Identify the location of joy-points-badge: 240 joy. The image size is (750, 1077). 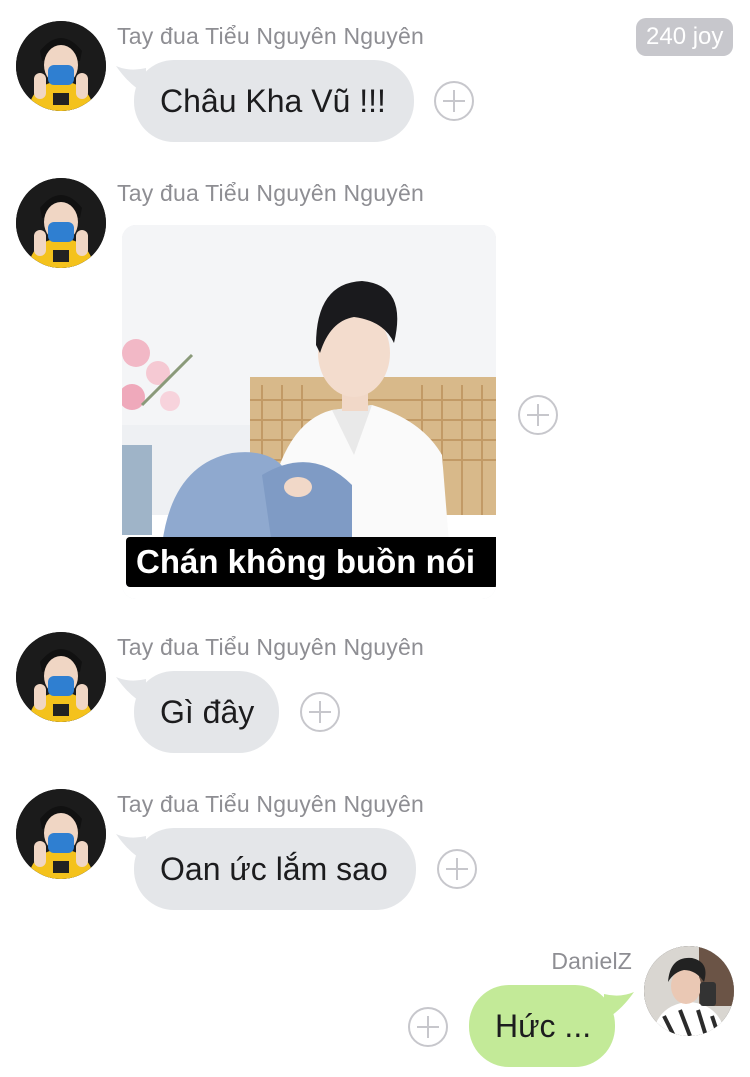
(685, 37).